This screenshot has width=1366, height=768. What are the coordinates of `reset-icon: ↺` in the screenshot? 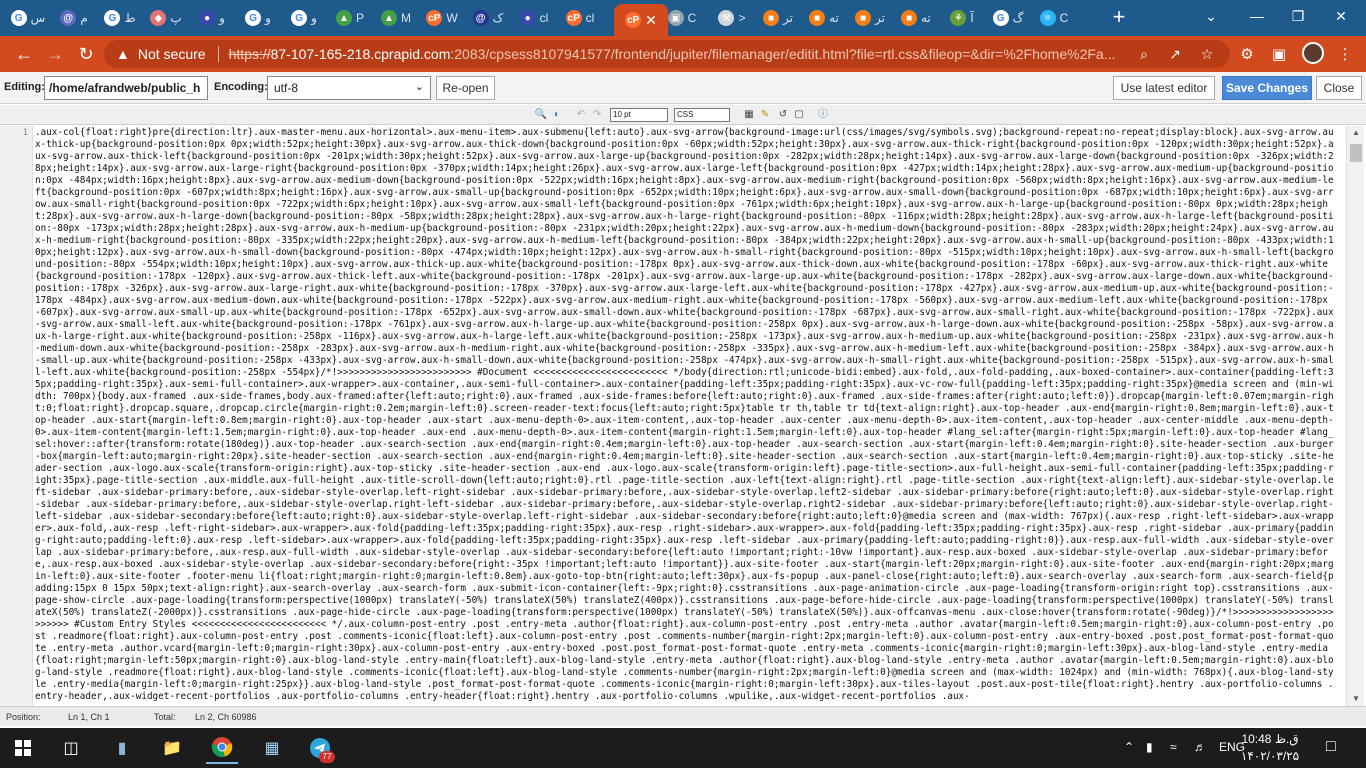 It's located at (783, 115).